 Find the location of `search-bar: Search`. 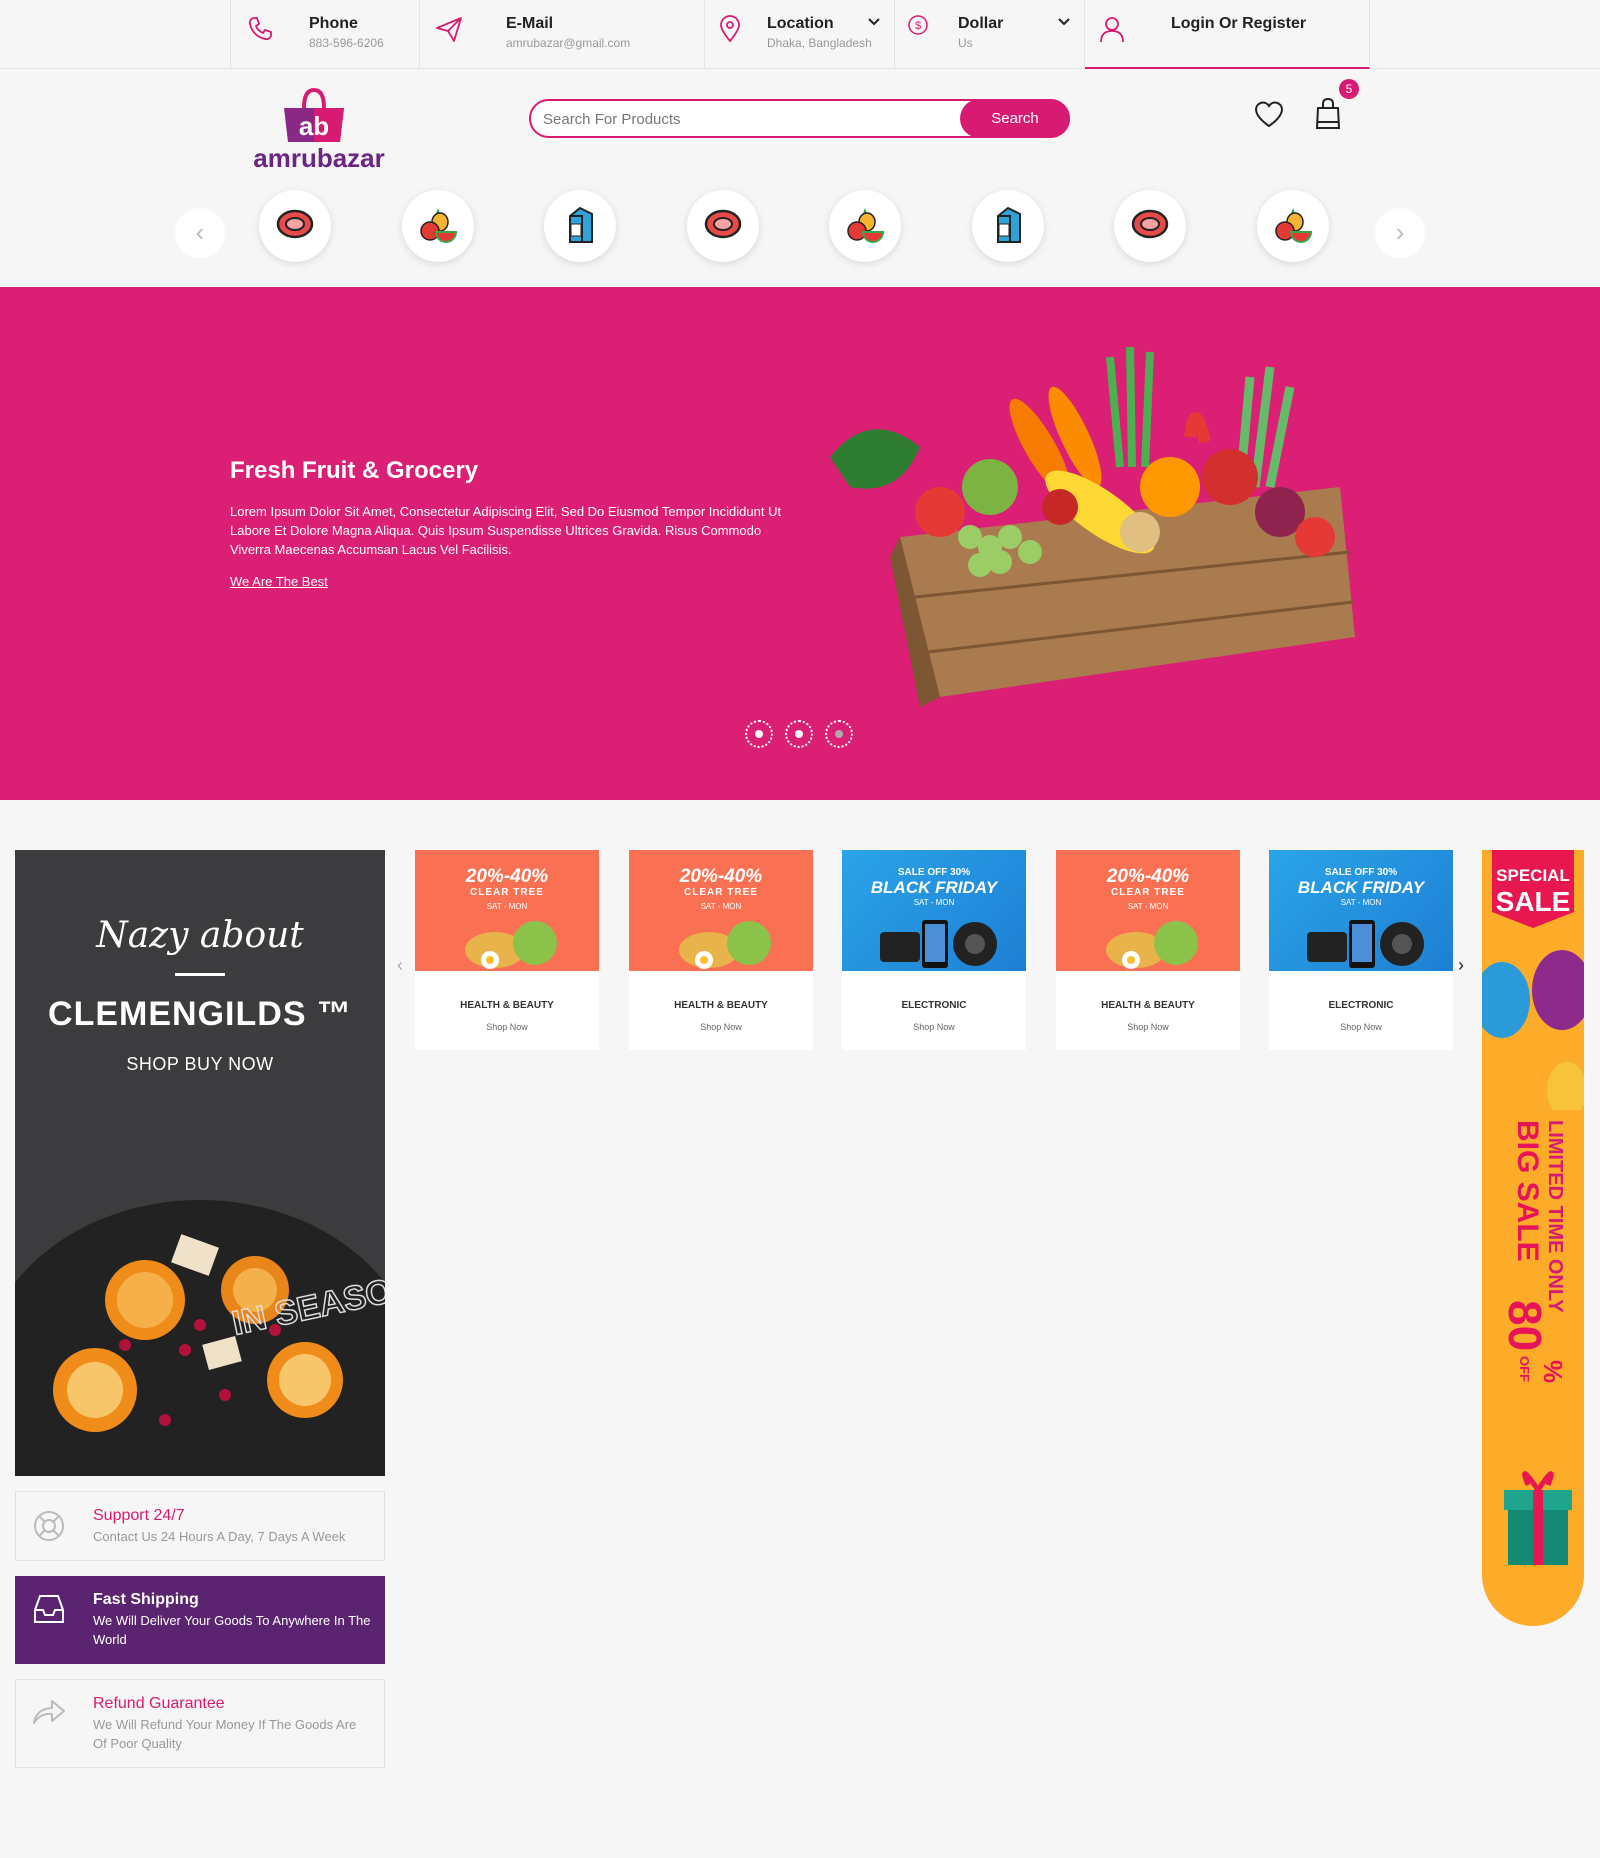

search-bar: Search is located at coordinates (799, 118).